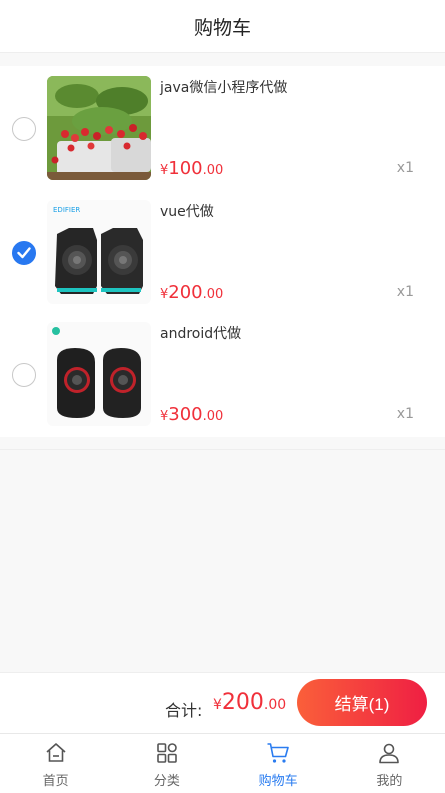  What do you see at coordinates (278, 753) in the screenshot?
I see `cart-icon` at bounding box center [278, 753].